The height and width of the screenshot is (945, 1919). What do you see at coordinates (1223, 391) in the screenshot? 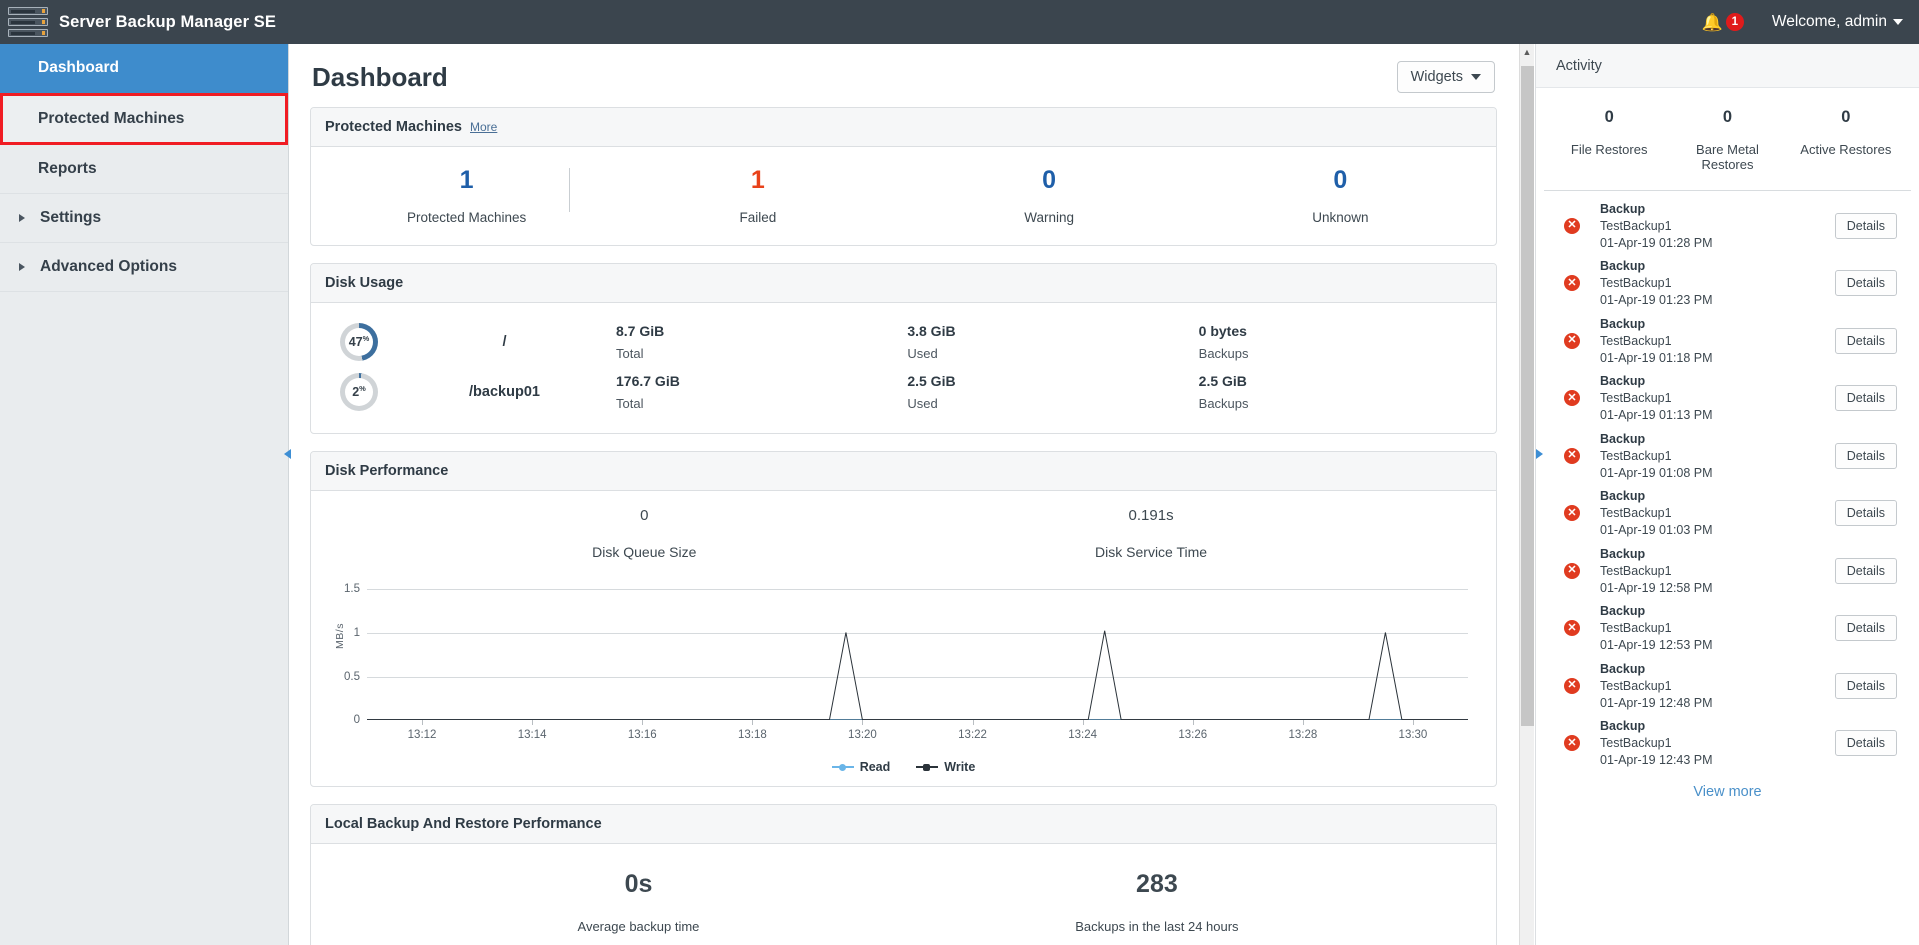
I see `disk-backups: 2.5 GiB Backups` at bounding box center [1223, 391].